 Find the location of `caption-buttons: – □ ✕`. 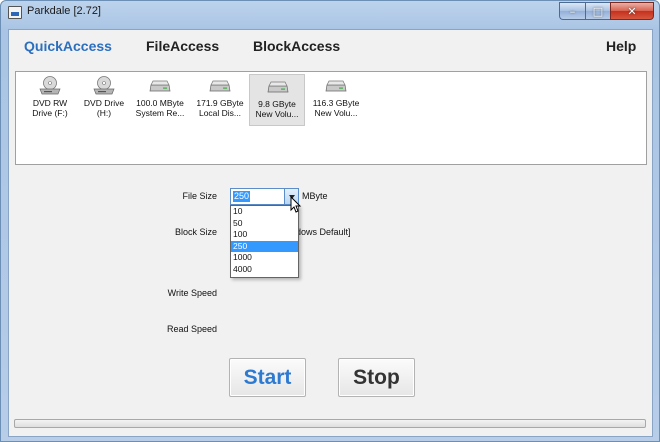

caption-buttons: – □ ✕ is located at coordinates (606, 11).